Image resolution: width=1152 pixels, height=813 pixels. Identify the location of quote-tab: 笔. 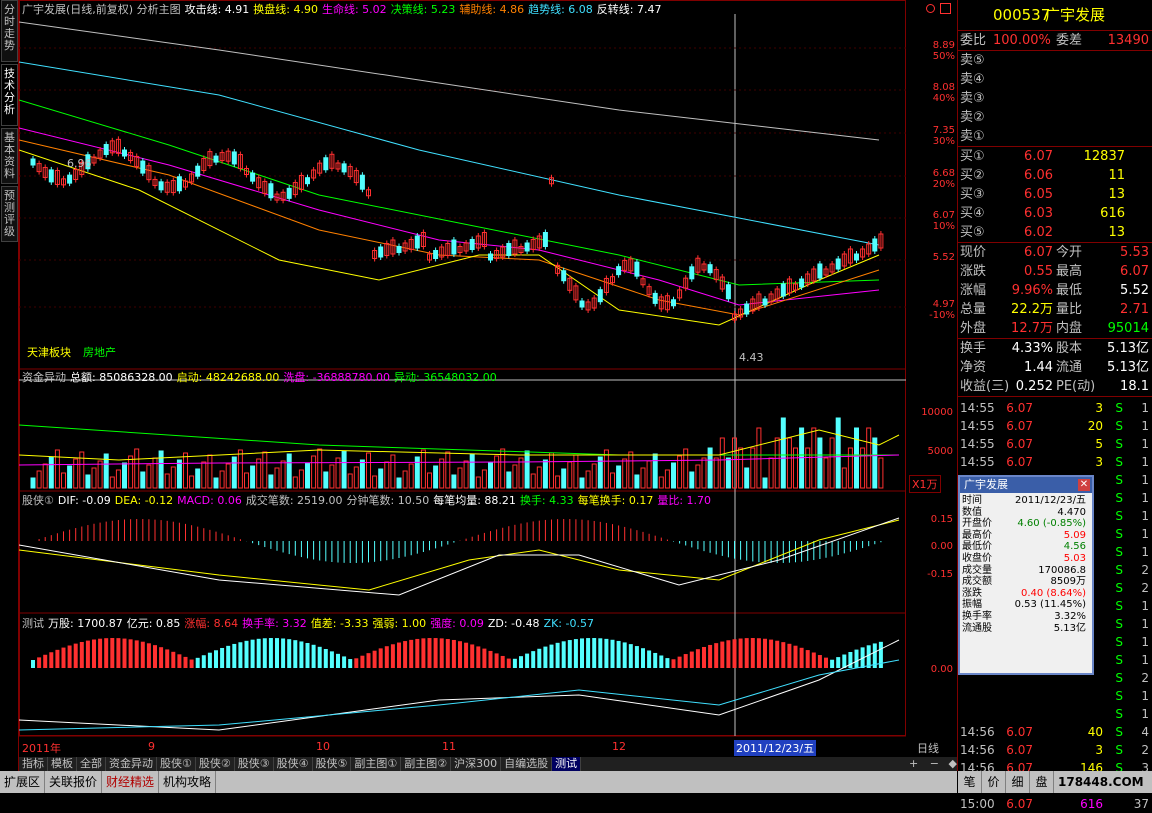
(970, 782).